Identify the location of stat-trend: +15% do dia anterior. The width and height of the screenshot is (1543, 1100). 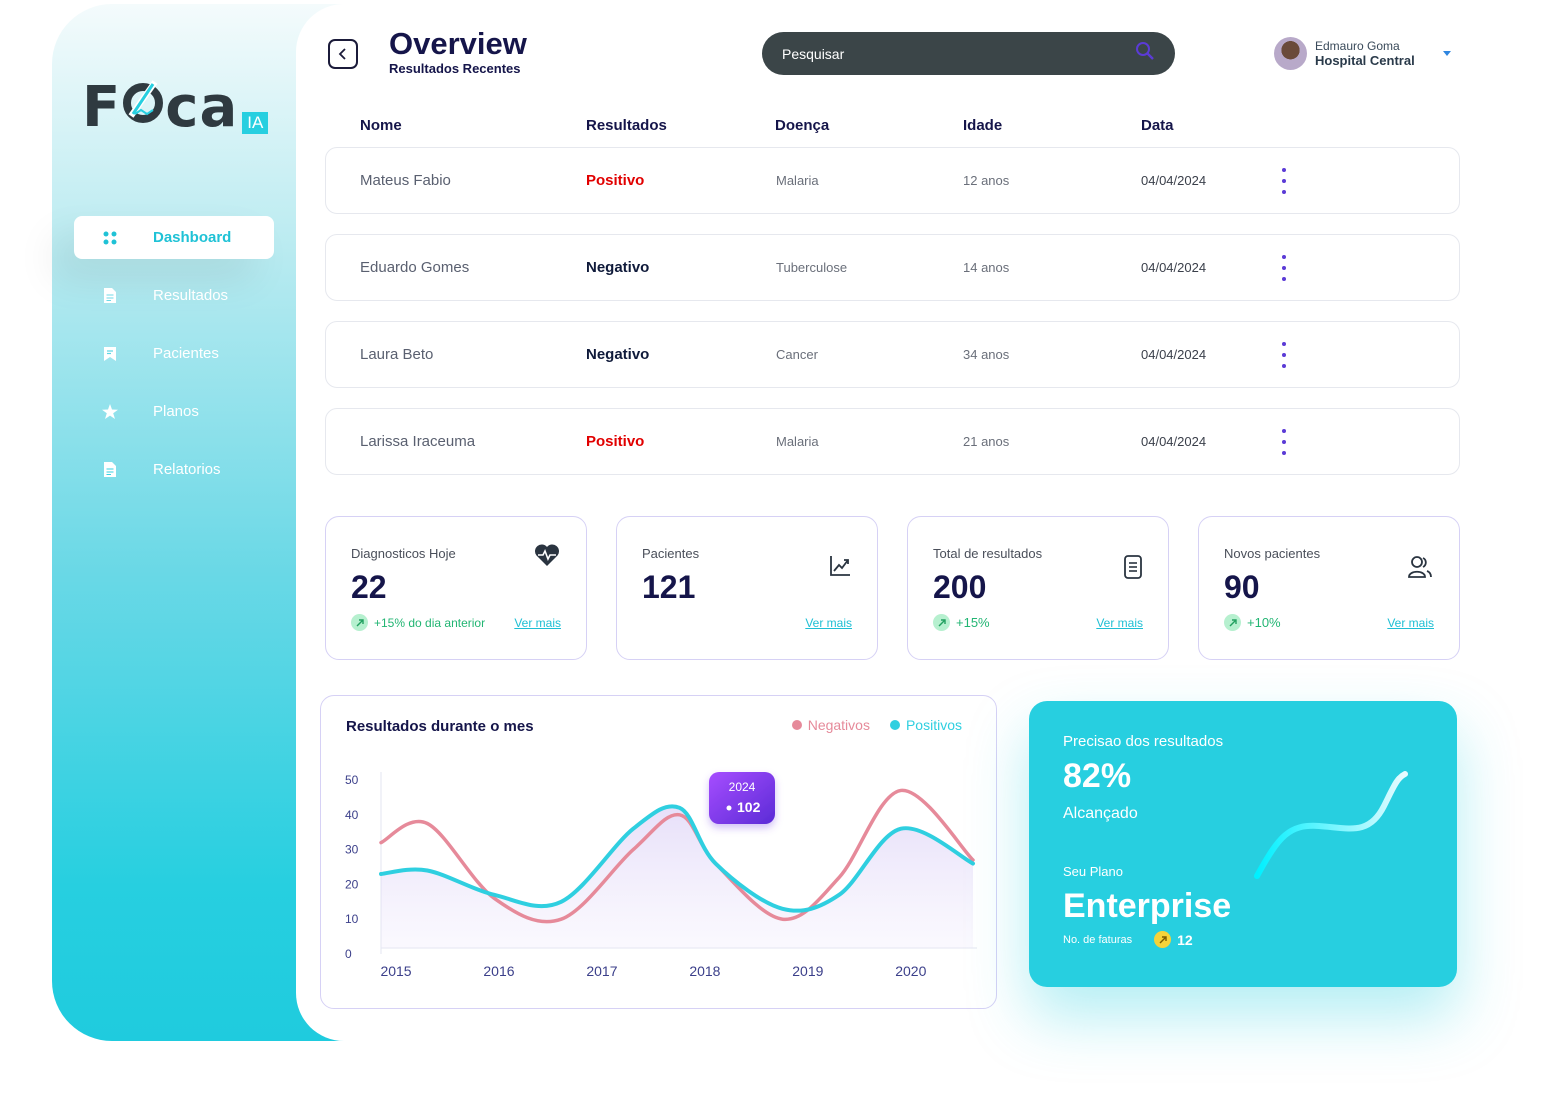
(418, 622).